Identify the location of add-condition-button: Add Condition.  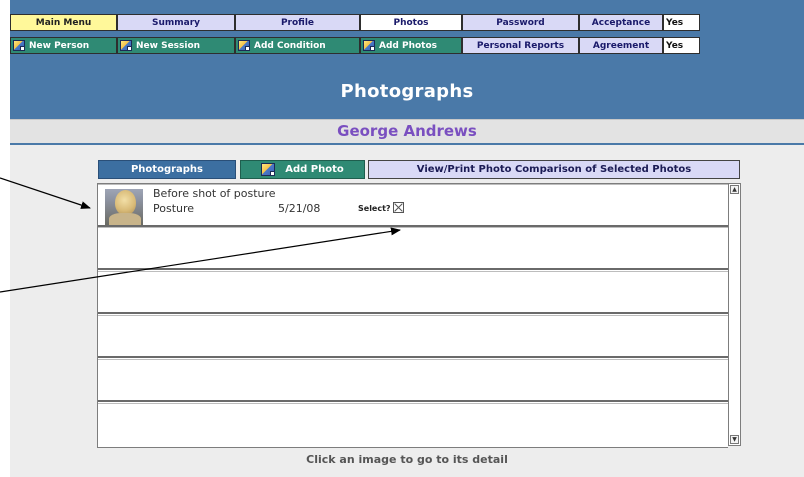
(297, 45).